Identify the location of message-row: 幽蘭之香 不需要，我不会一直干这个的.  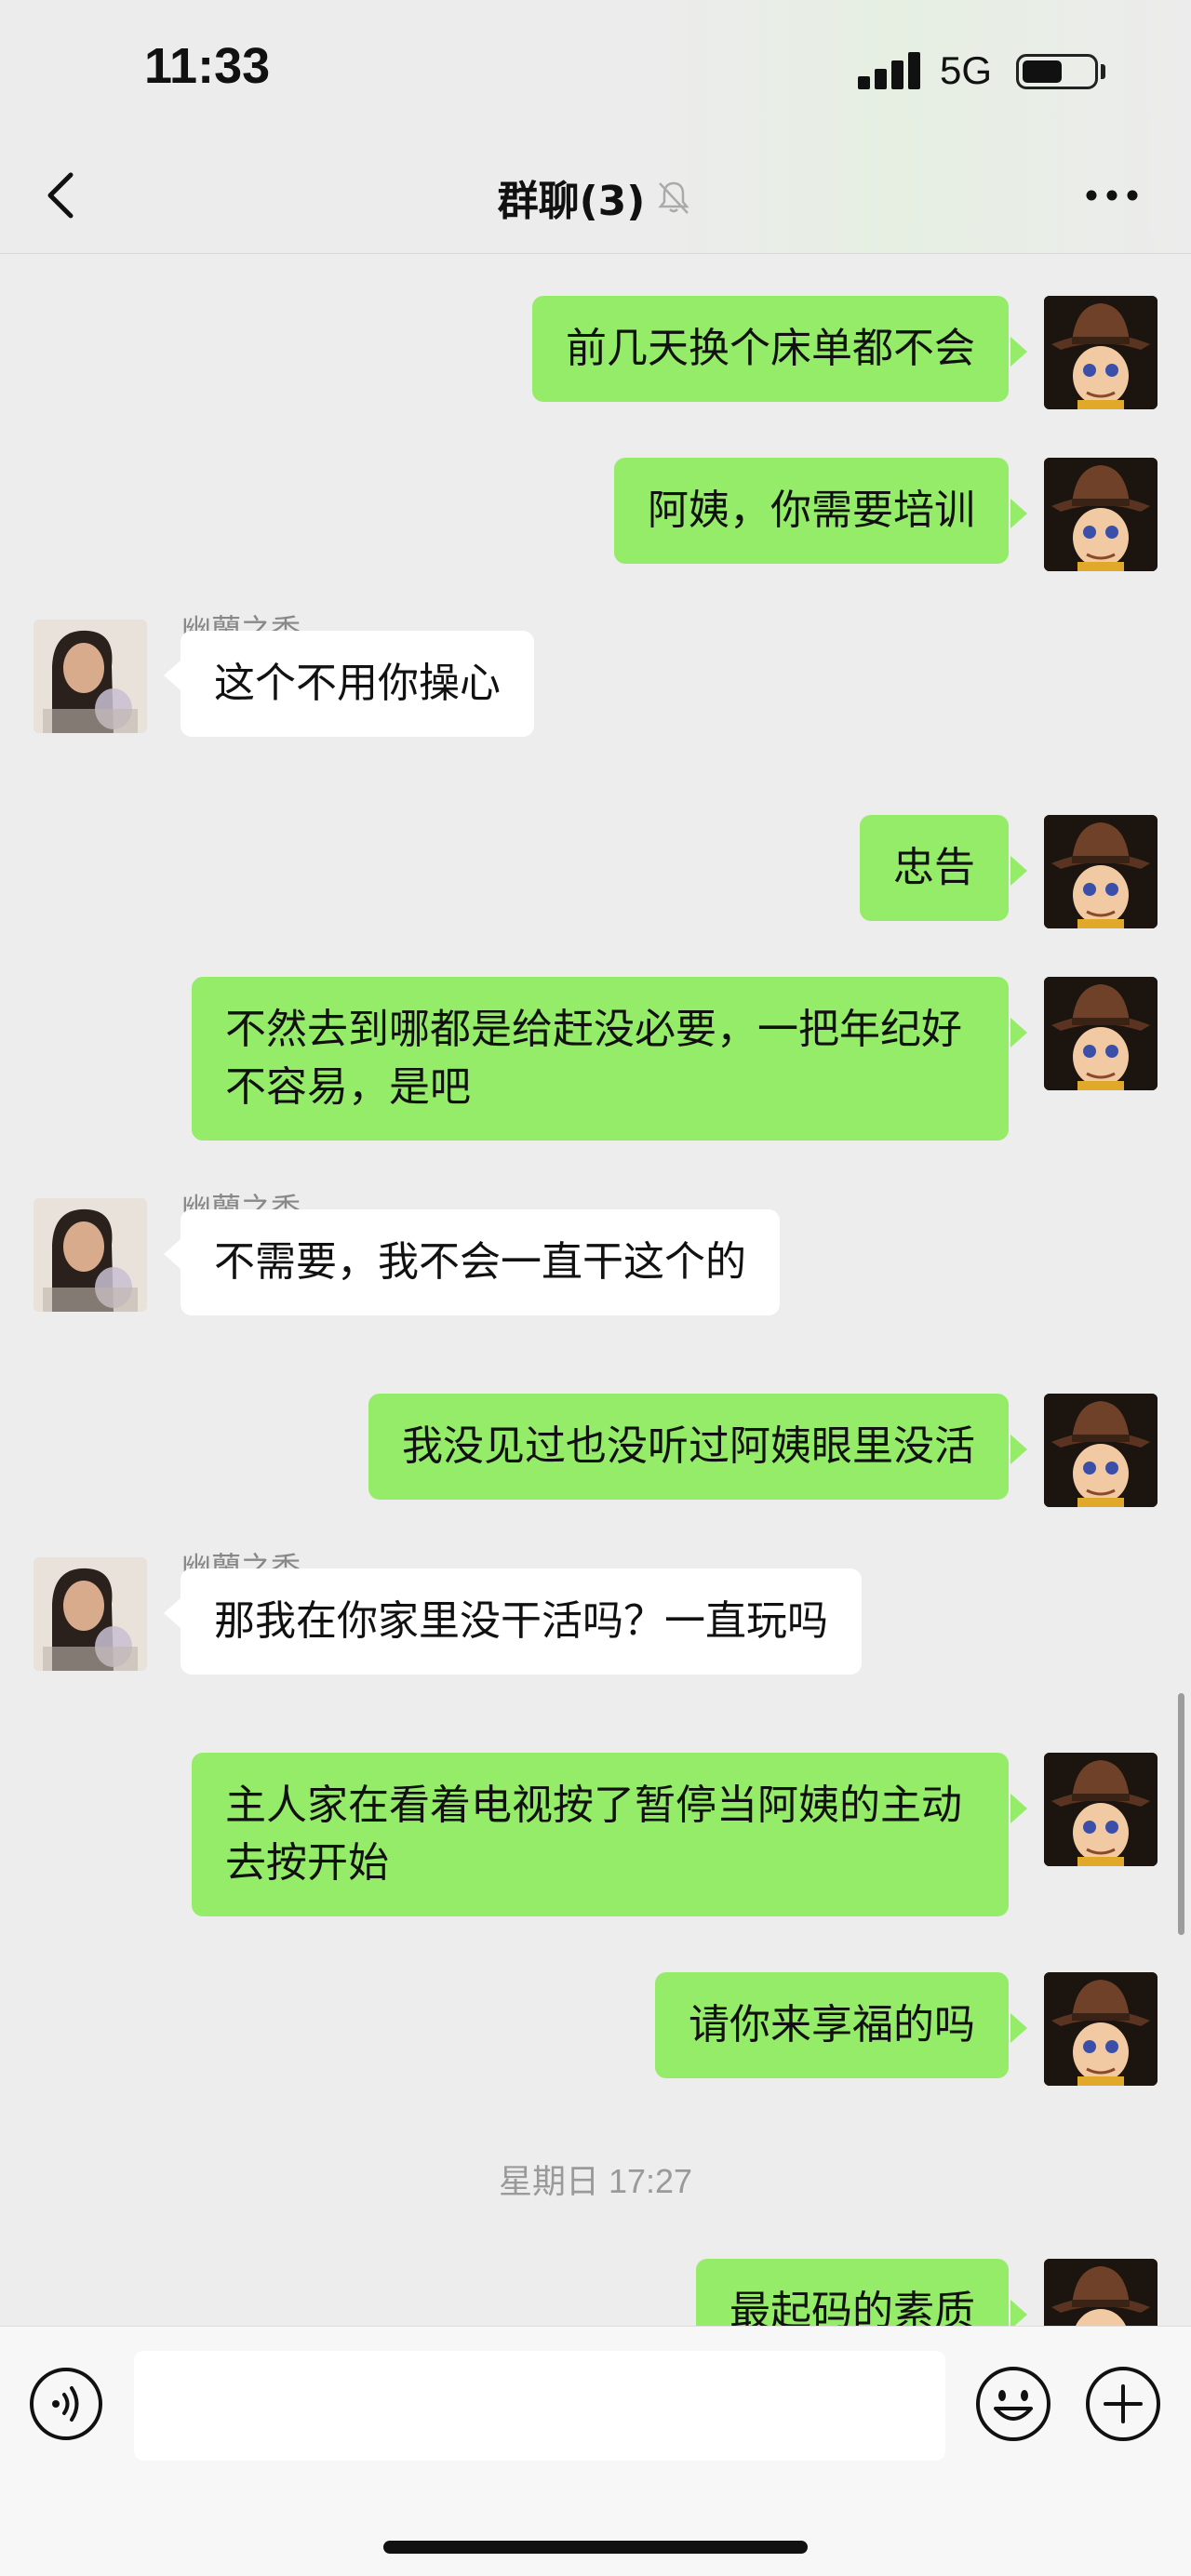
(595, 1259).